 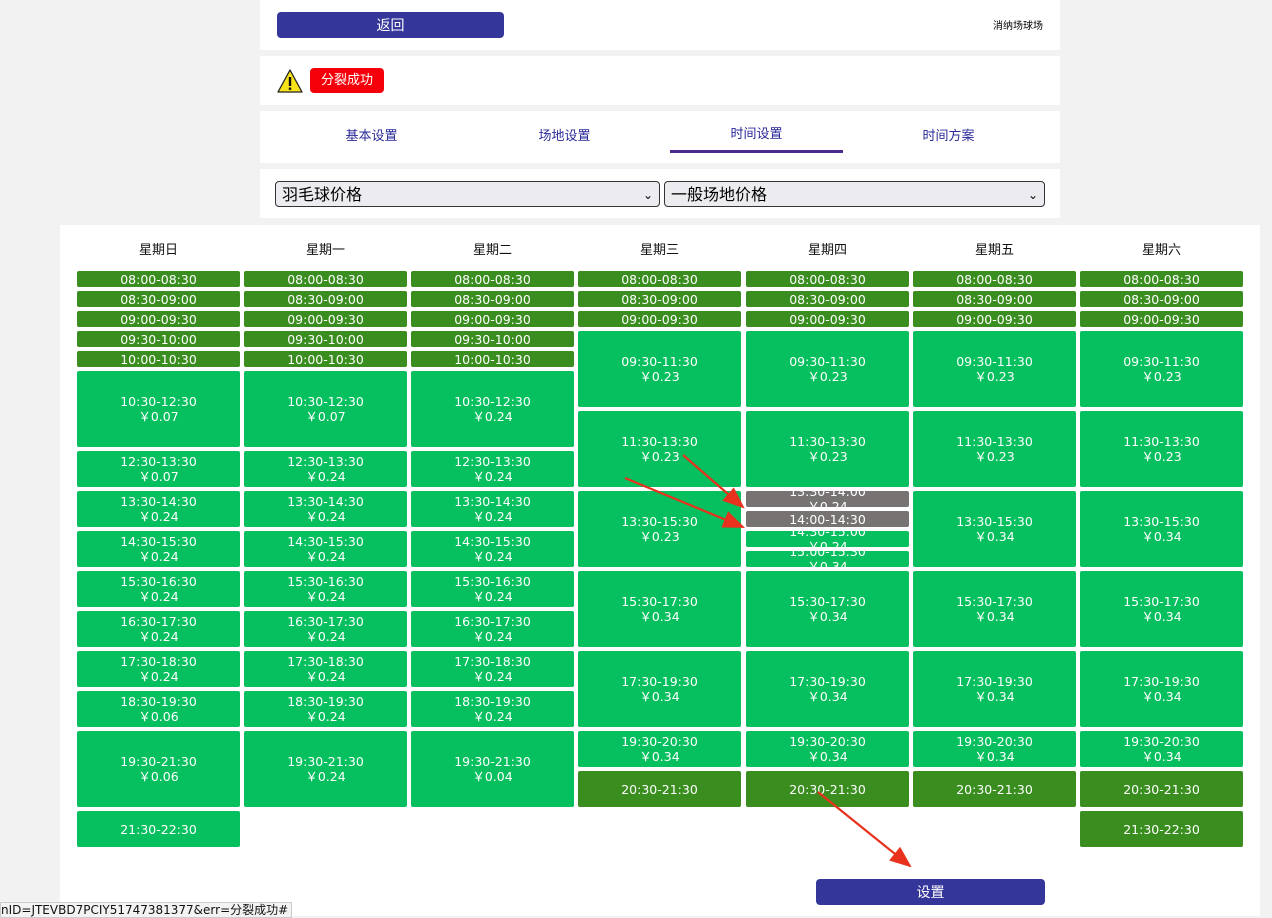 I want to click on slot-price: ￥0.07, so click(x=158, y=416).